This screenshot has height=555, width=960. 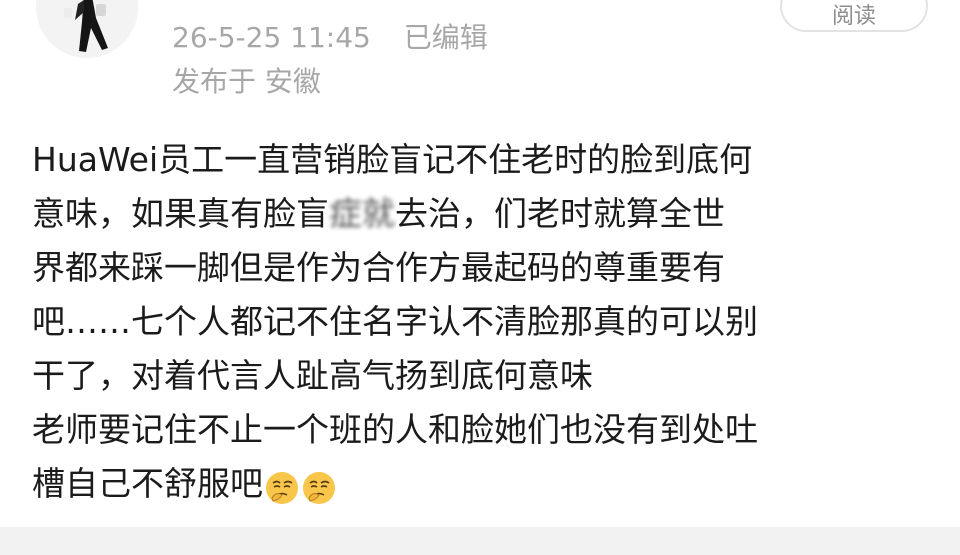 I want to click on post-meta: 26-5-25 11:45 已编辑, so click(x=330, y=38).